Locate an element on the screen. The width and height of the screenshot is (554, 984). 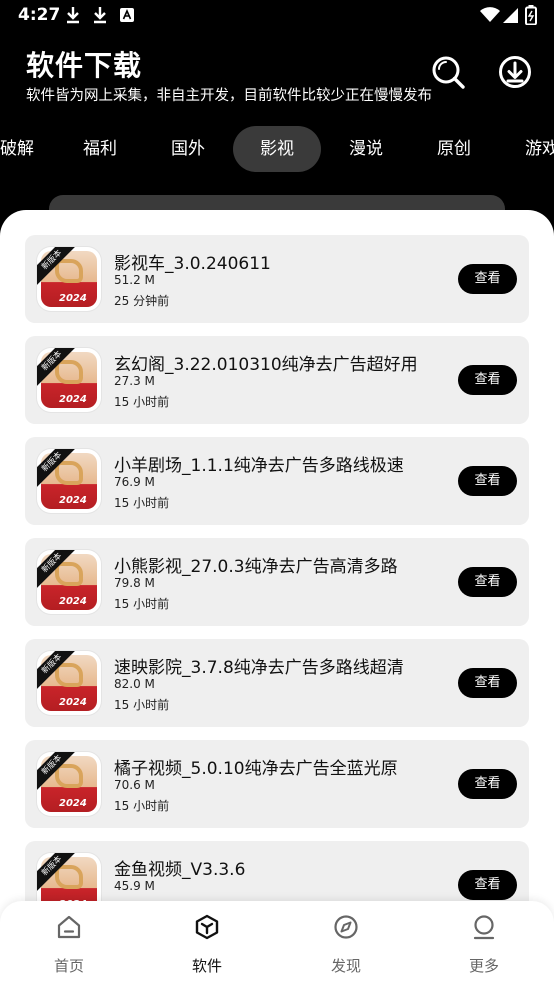
nav-more: 更多 is located at coordinates (484, 945).